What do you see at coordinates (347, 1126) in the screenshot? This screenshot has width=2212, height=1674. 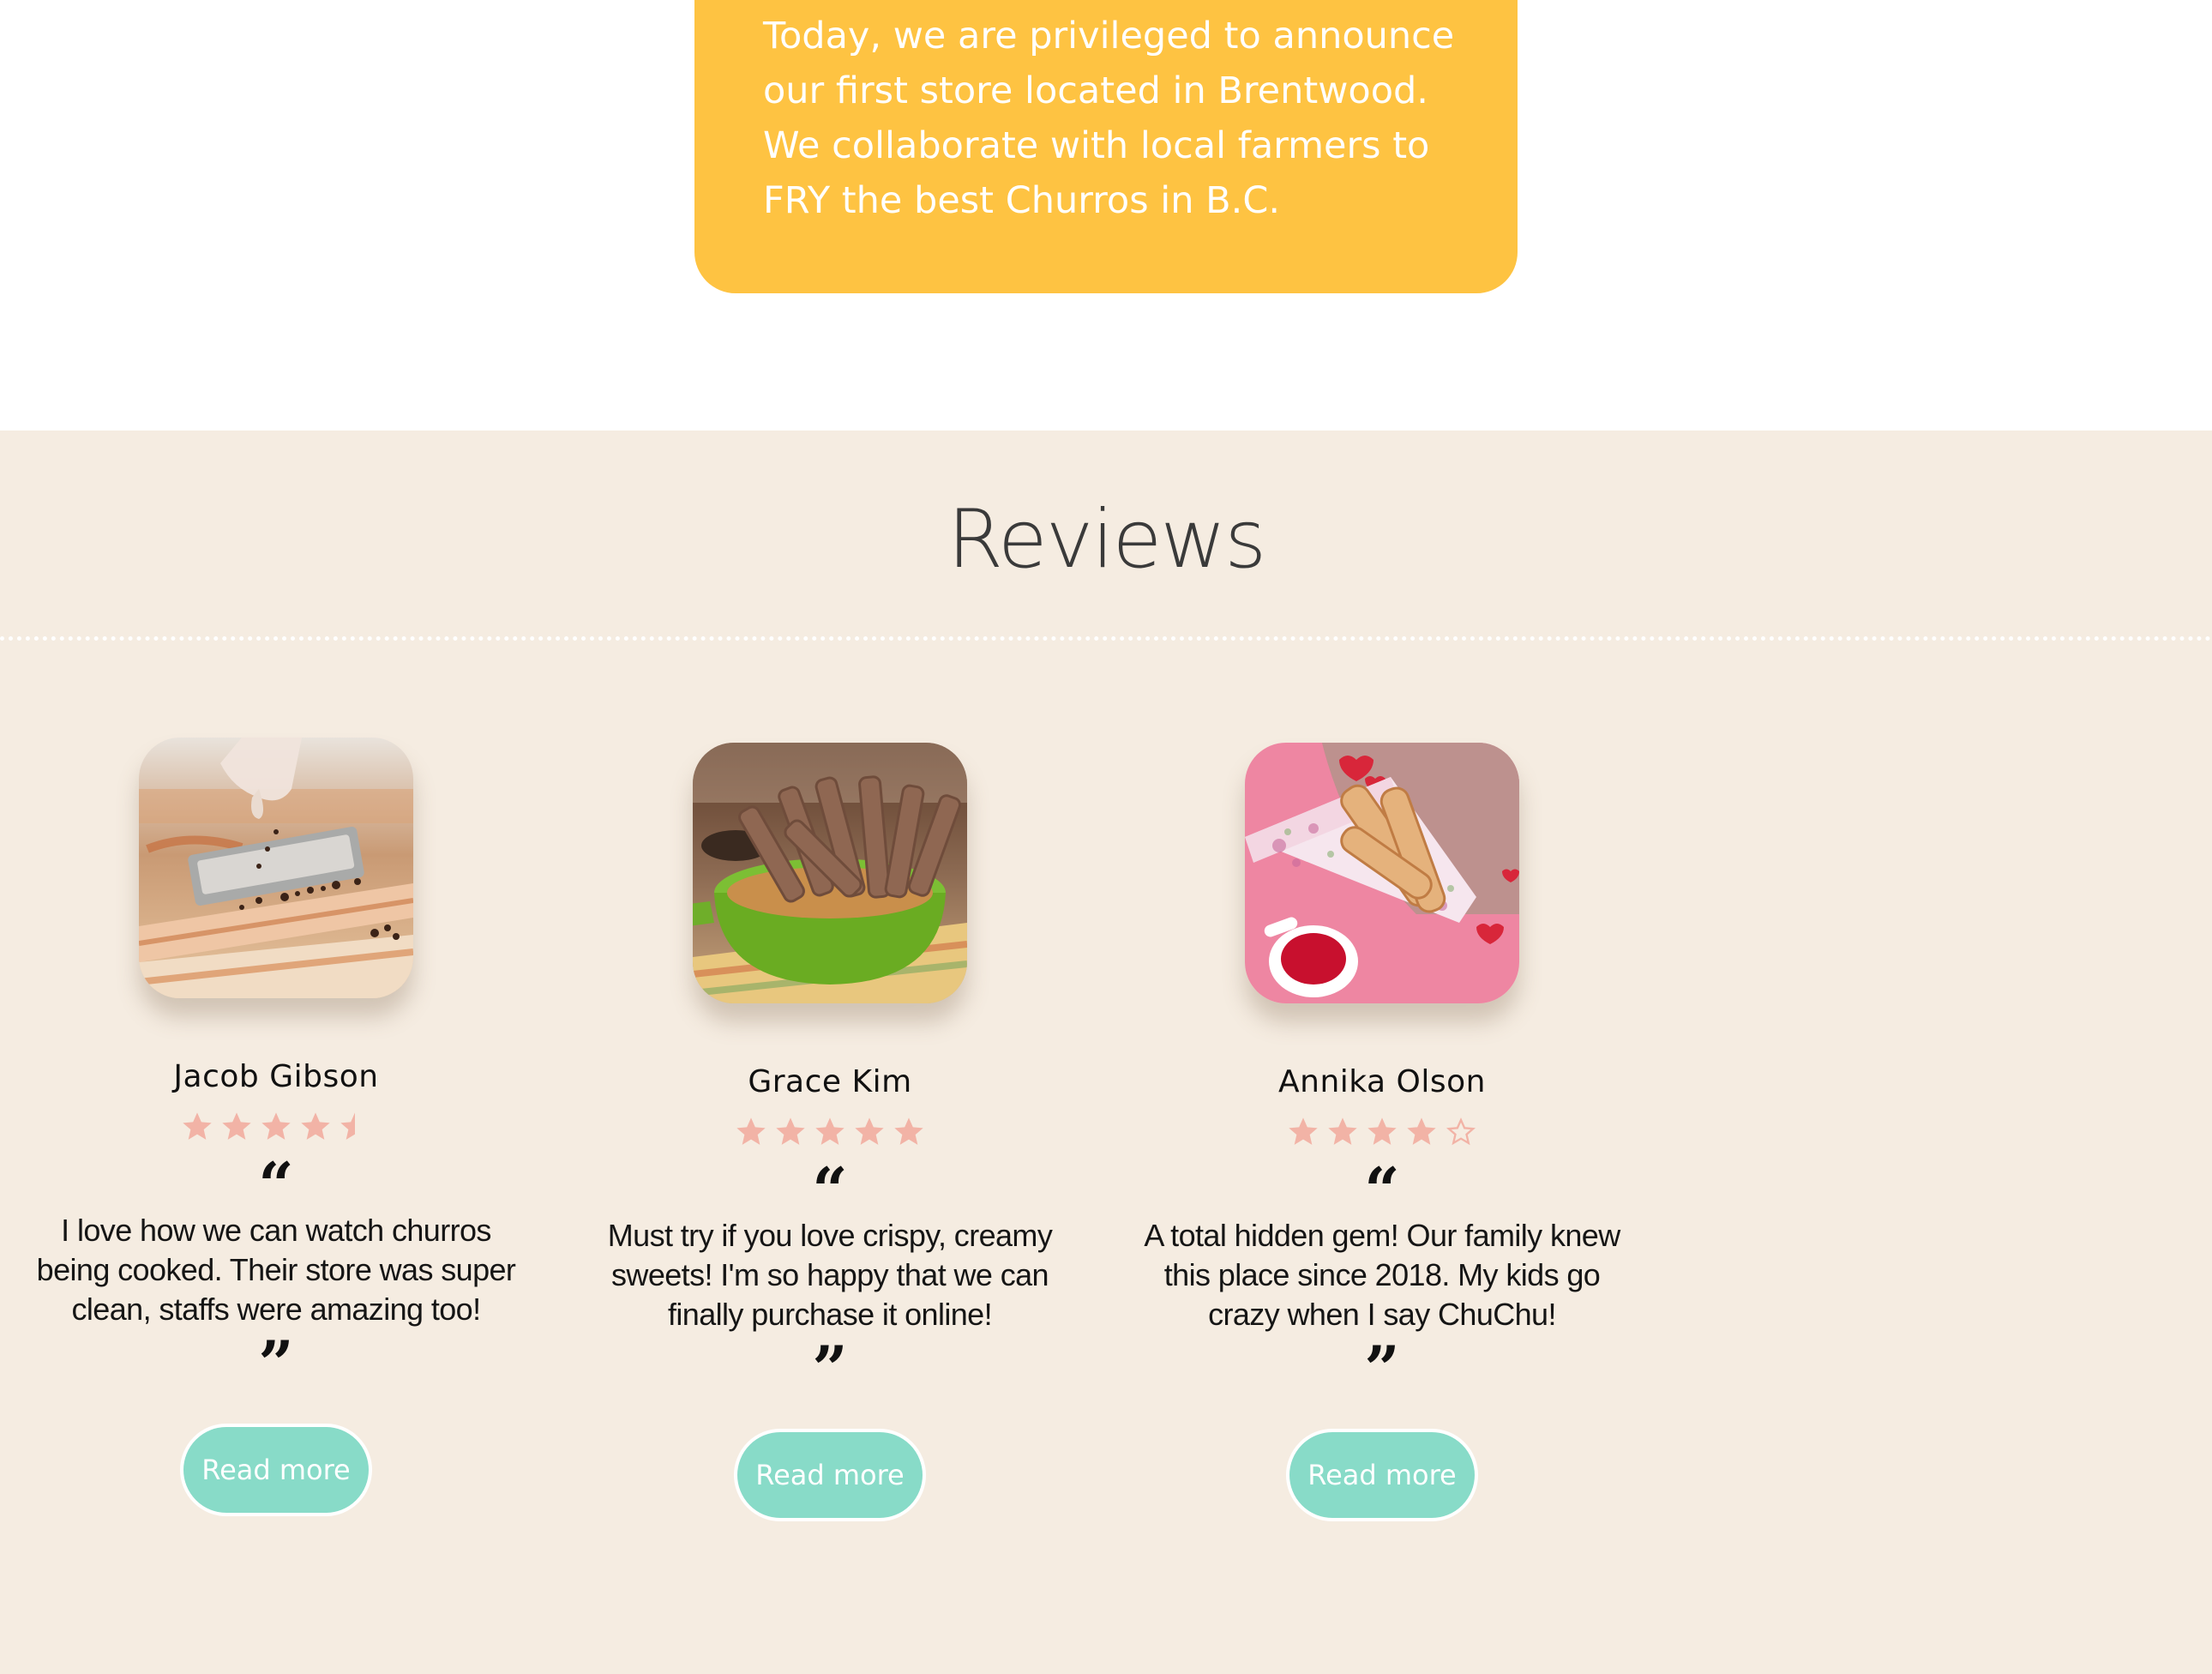 I see `half-star-icon` at bounding box center [347, 1126].